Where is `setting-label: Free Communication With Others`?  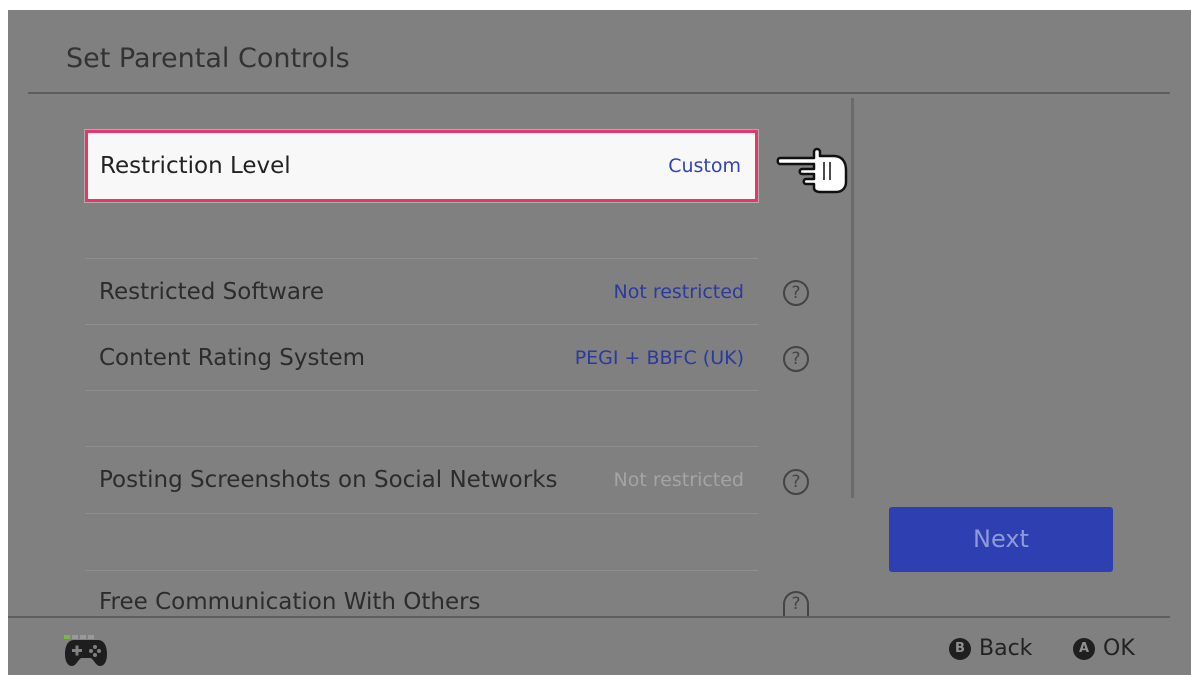 setting-label: Free Communication With Others is located at coordinates (290, 602).